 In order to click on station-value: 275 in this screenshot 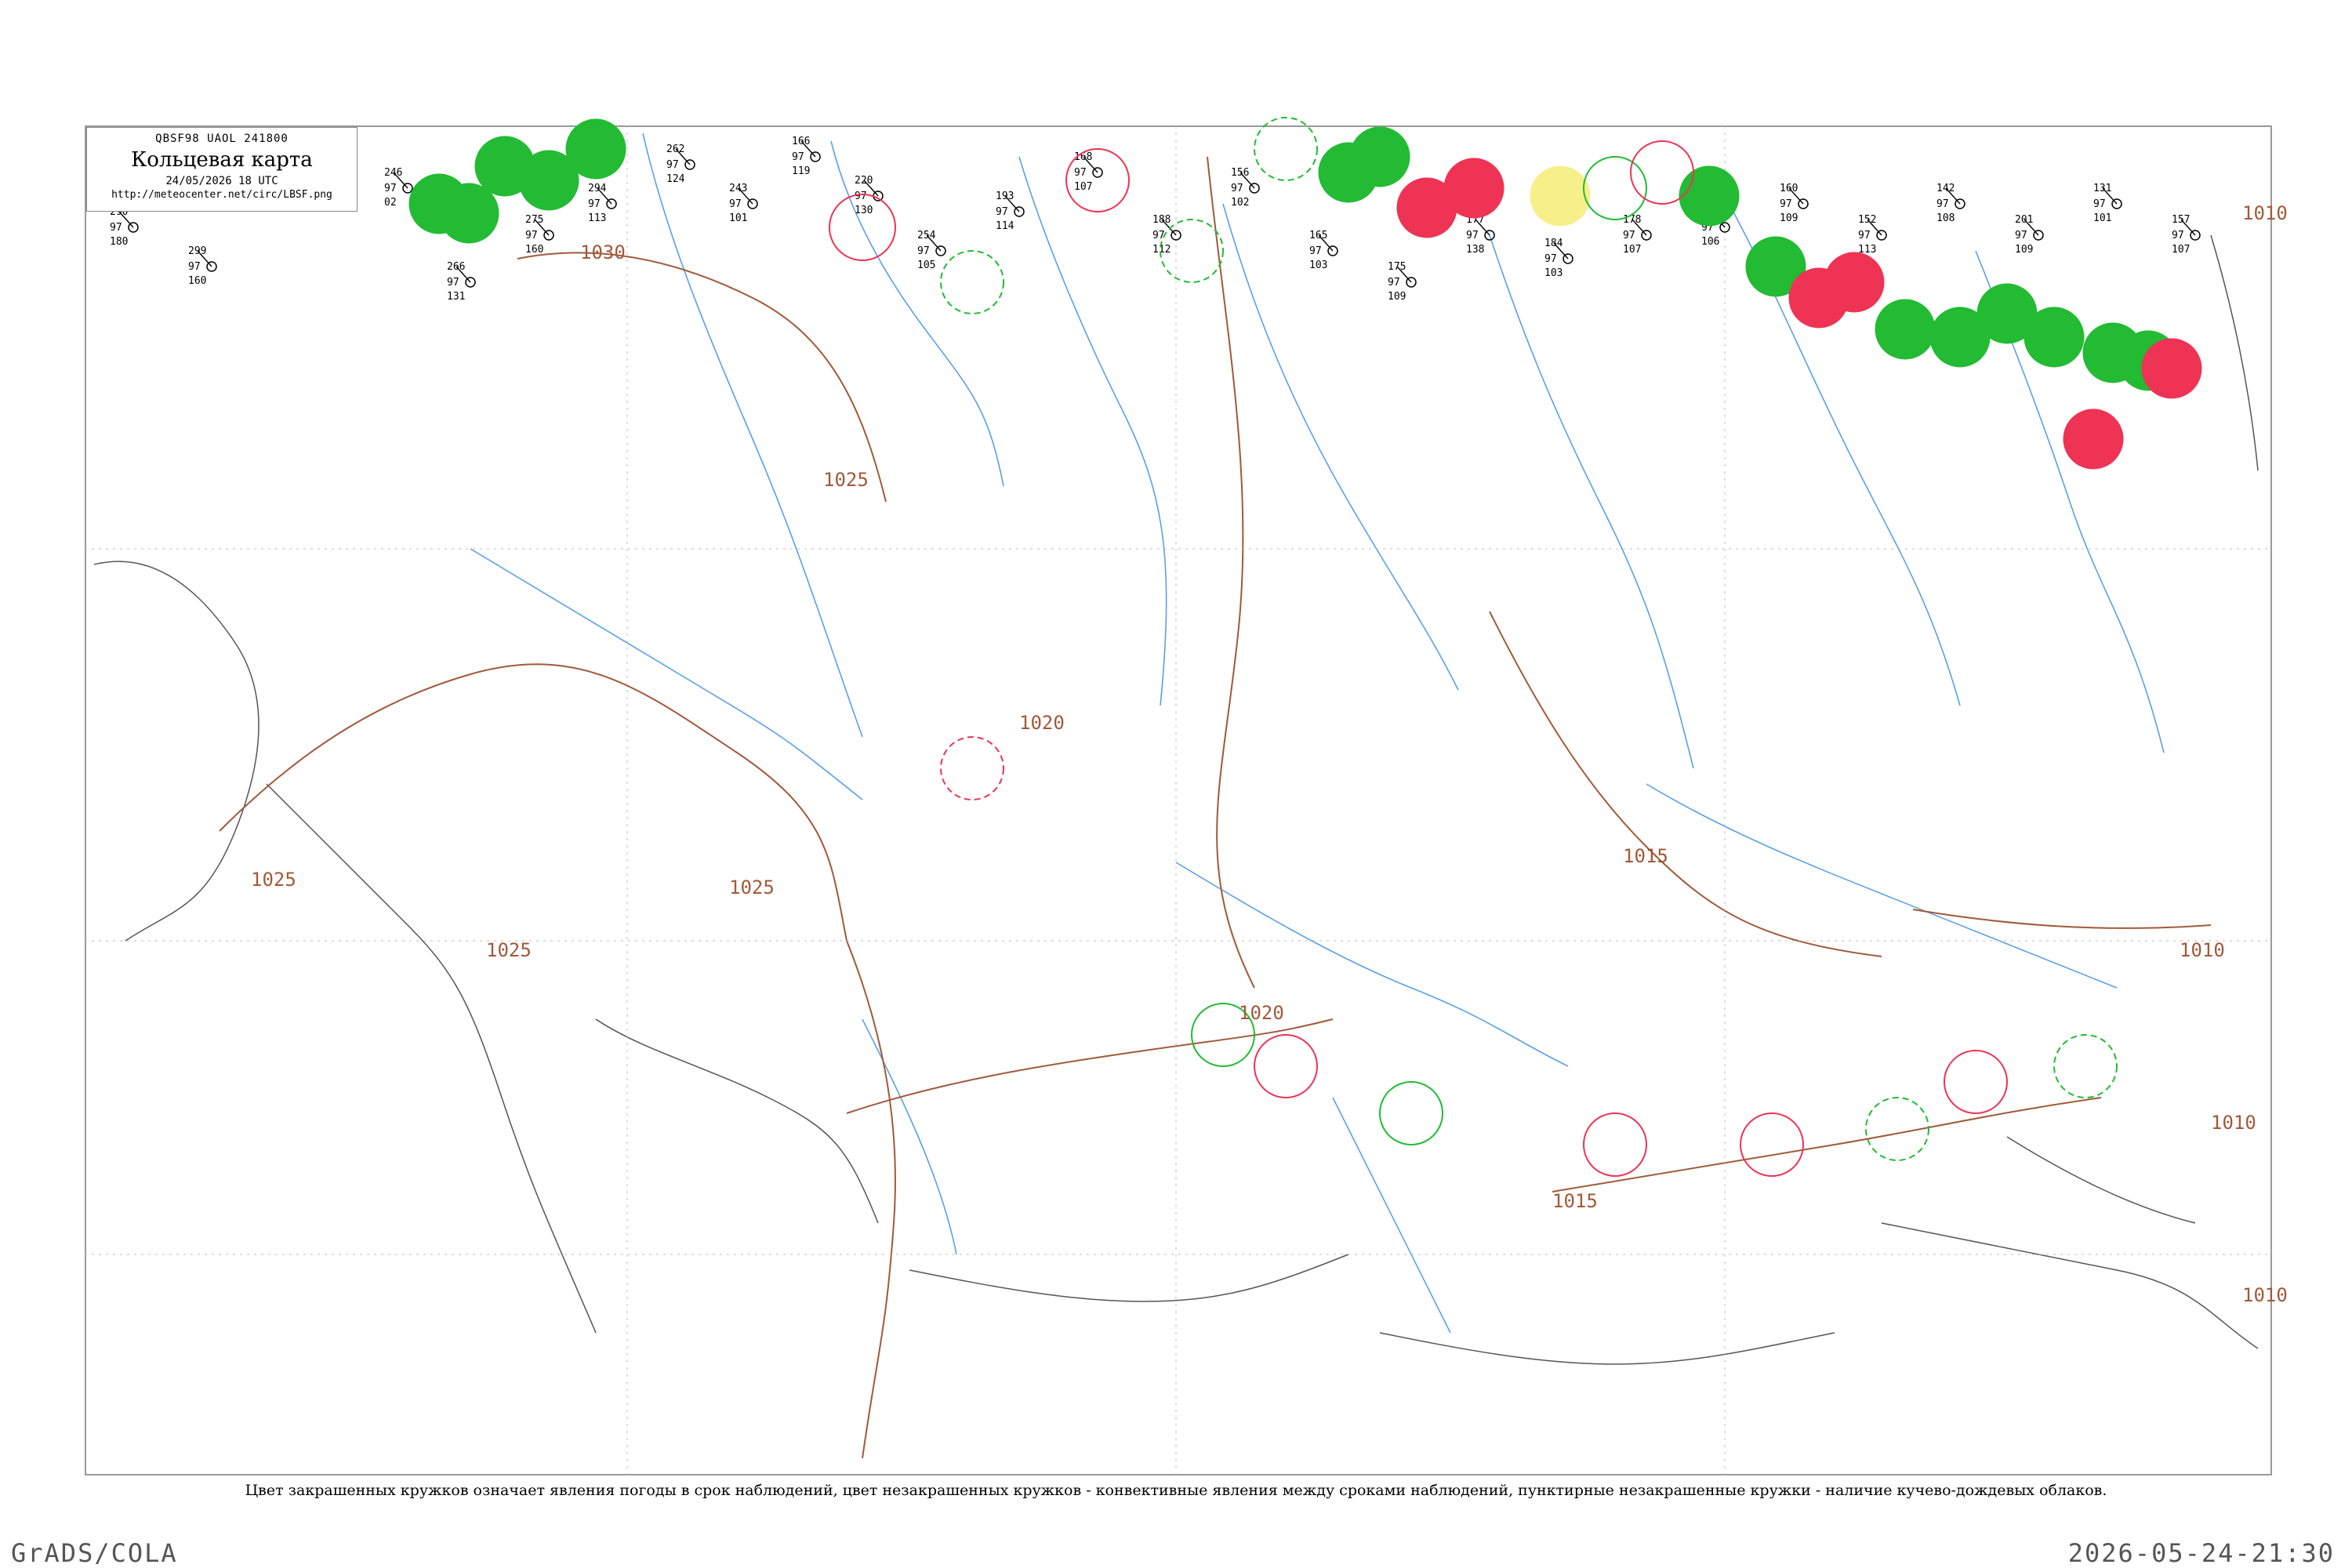, I will do `click(534, 220)`.